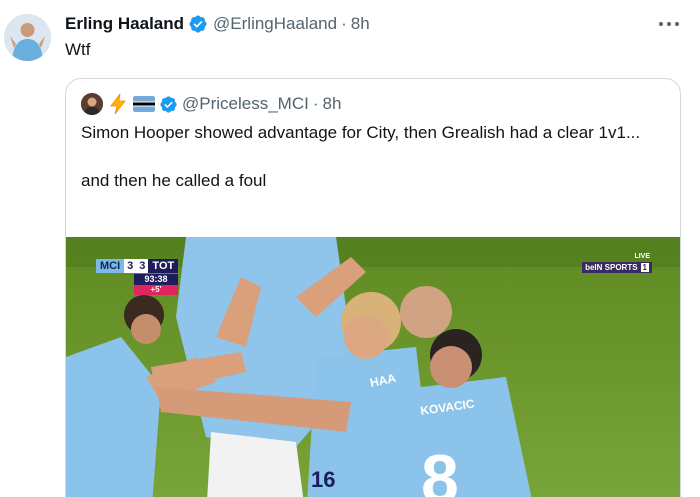  Describe the element at coordinates (245, 104) in the screenshot. I see `quoted-author-handle: @Priceless_MCI` at that location.